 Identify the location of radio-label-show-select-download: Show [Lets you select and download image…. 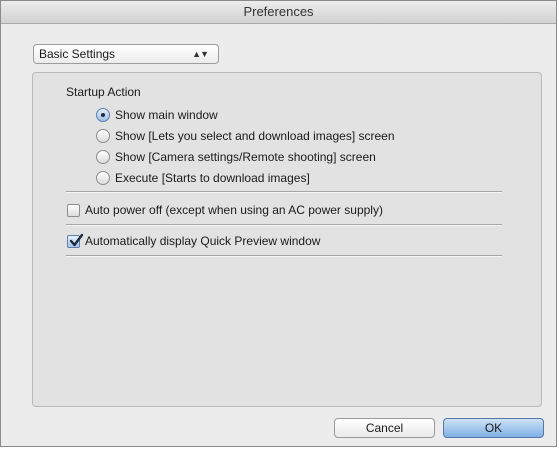
(255, 136).